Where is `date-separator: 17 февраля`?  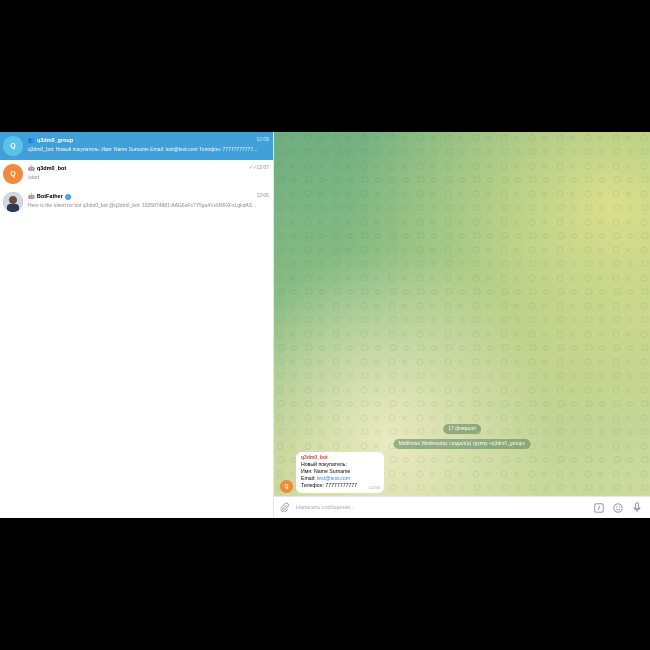
date-separator: 17 февраля is located at coordinates (462, 429).